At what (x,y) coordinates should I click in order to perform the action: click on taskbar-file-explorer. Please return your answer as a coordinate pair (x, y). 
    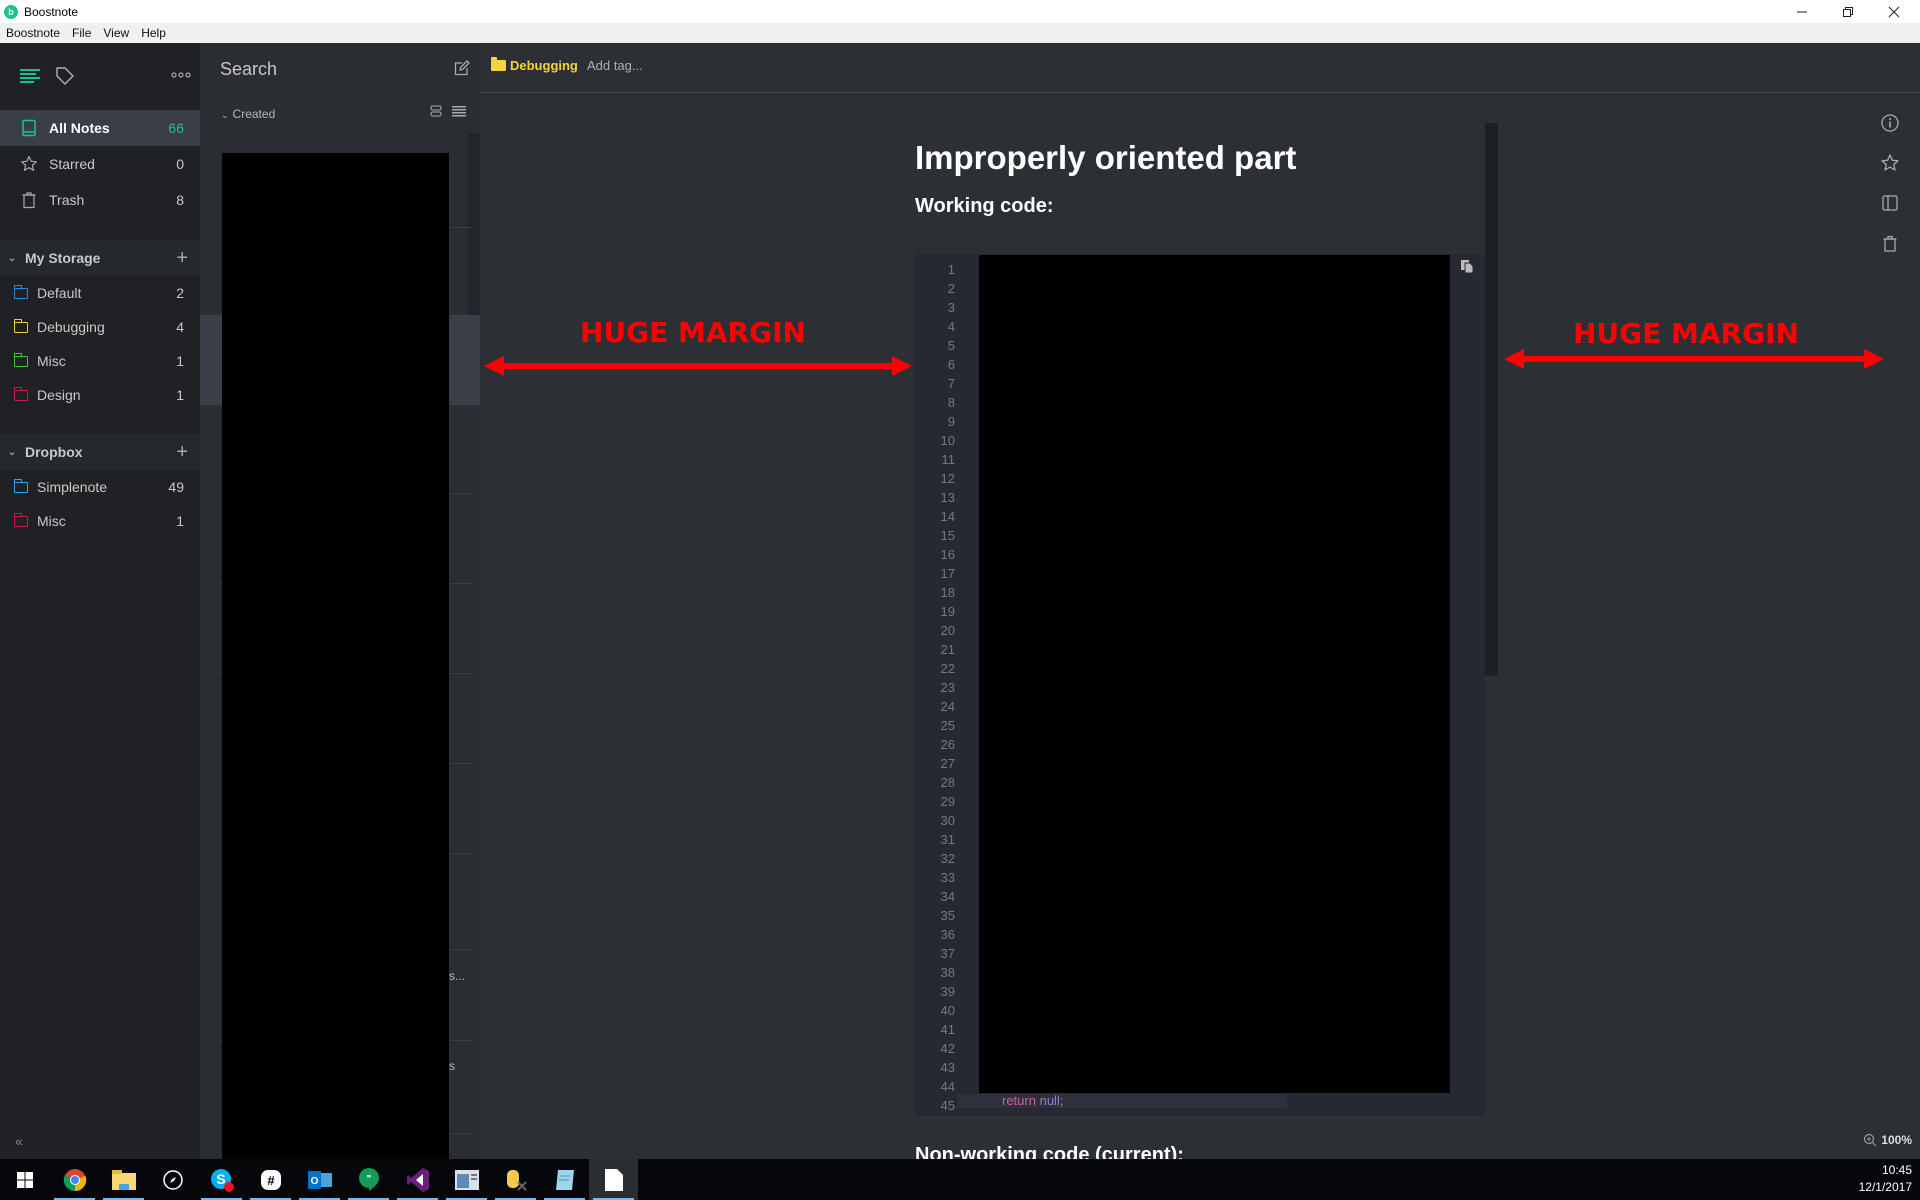
    Looking at the image, I should click on (123, 1179).